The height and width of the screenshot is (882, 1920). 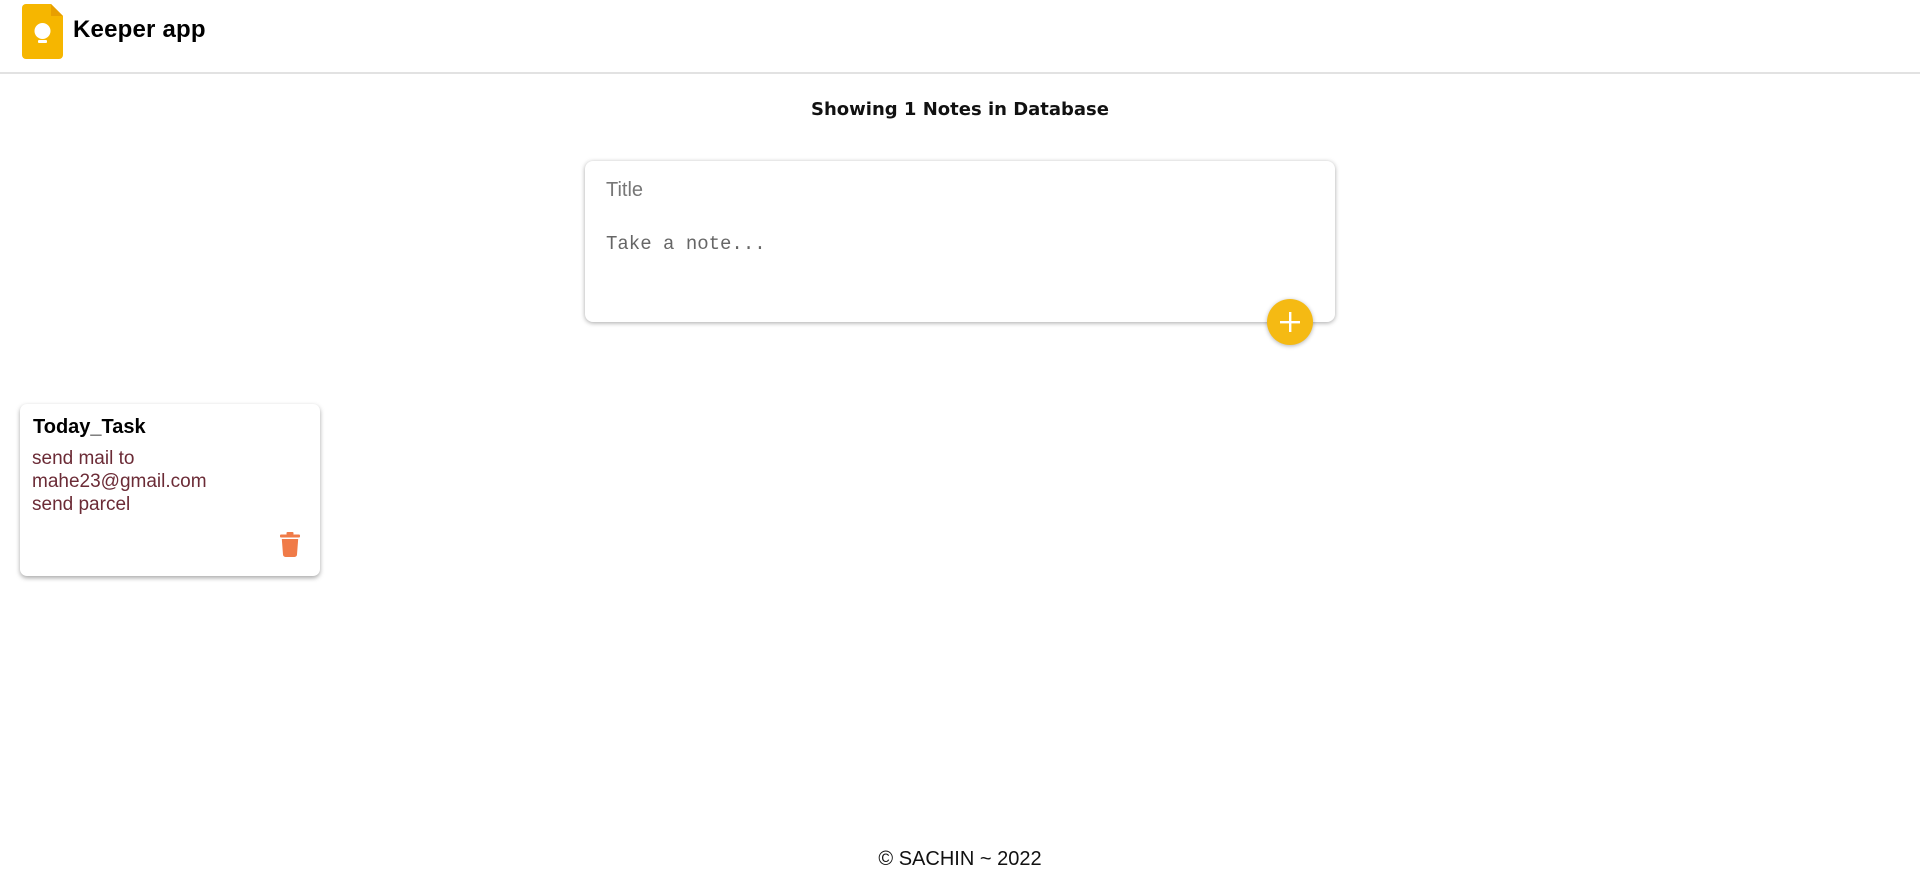 I want to click on plus-icon, so click(x=1290, y=322).